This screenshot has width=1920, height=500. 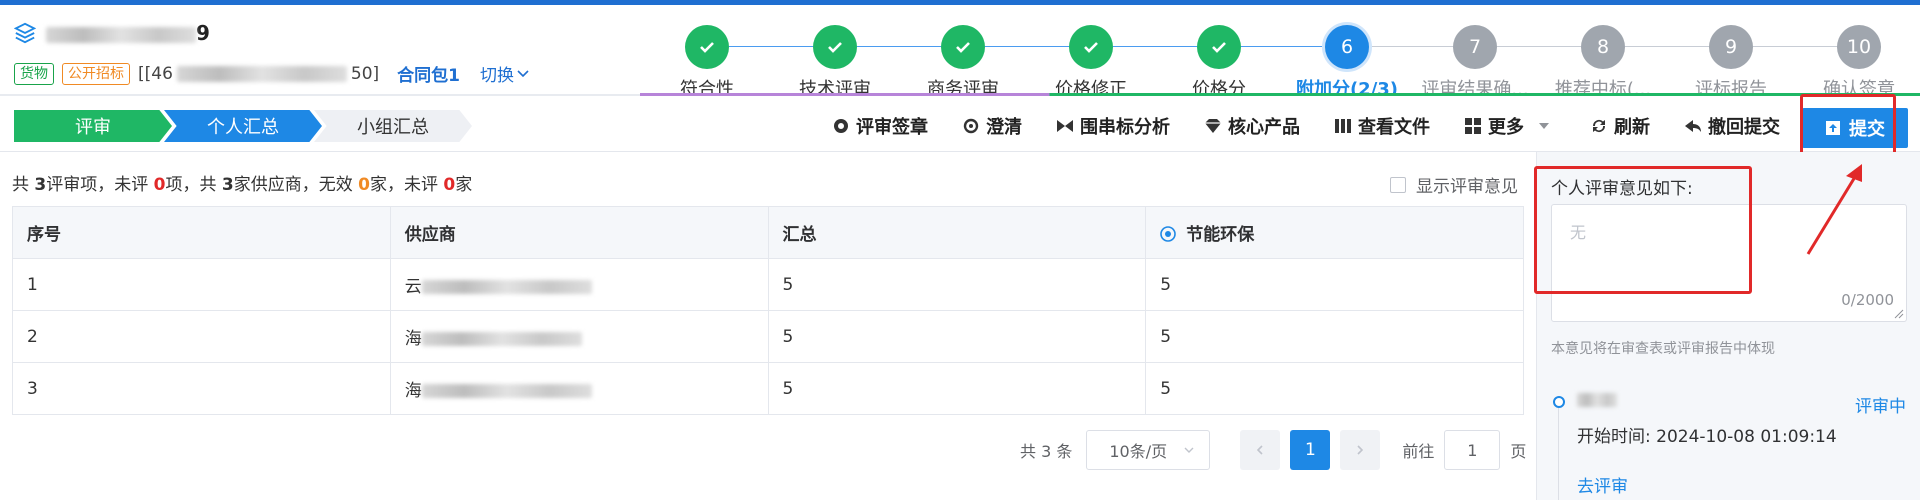 I want to click on collusion-analysis-button: 围串标分析, so click(x=1113, y=126).